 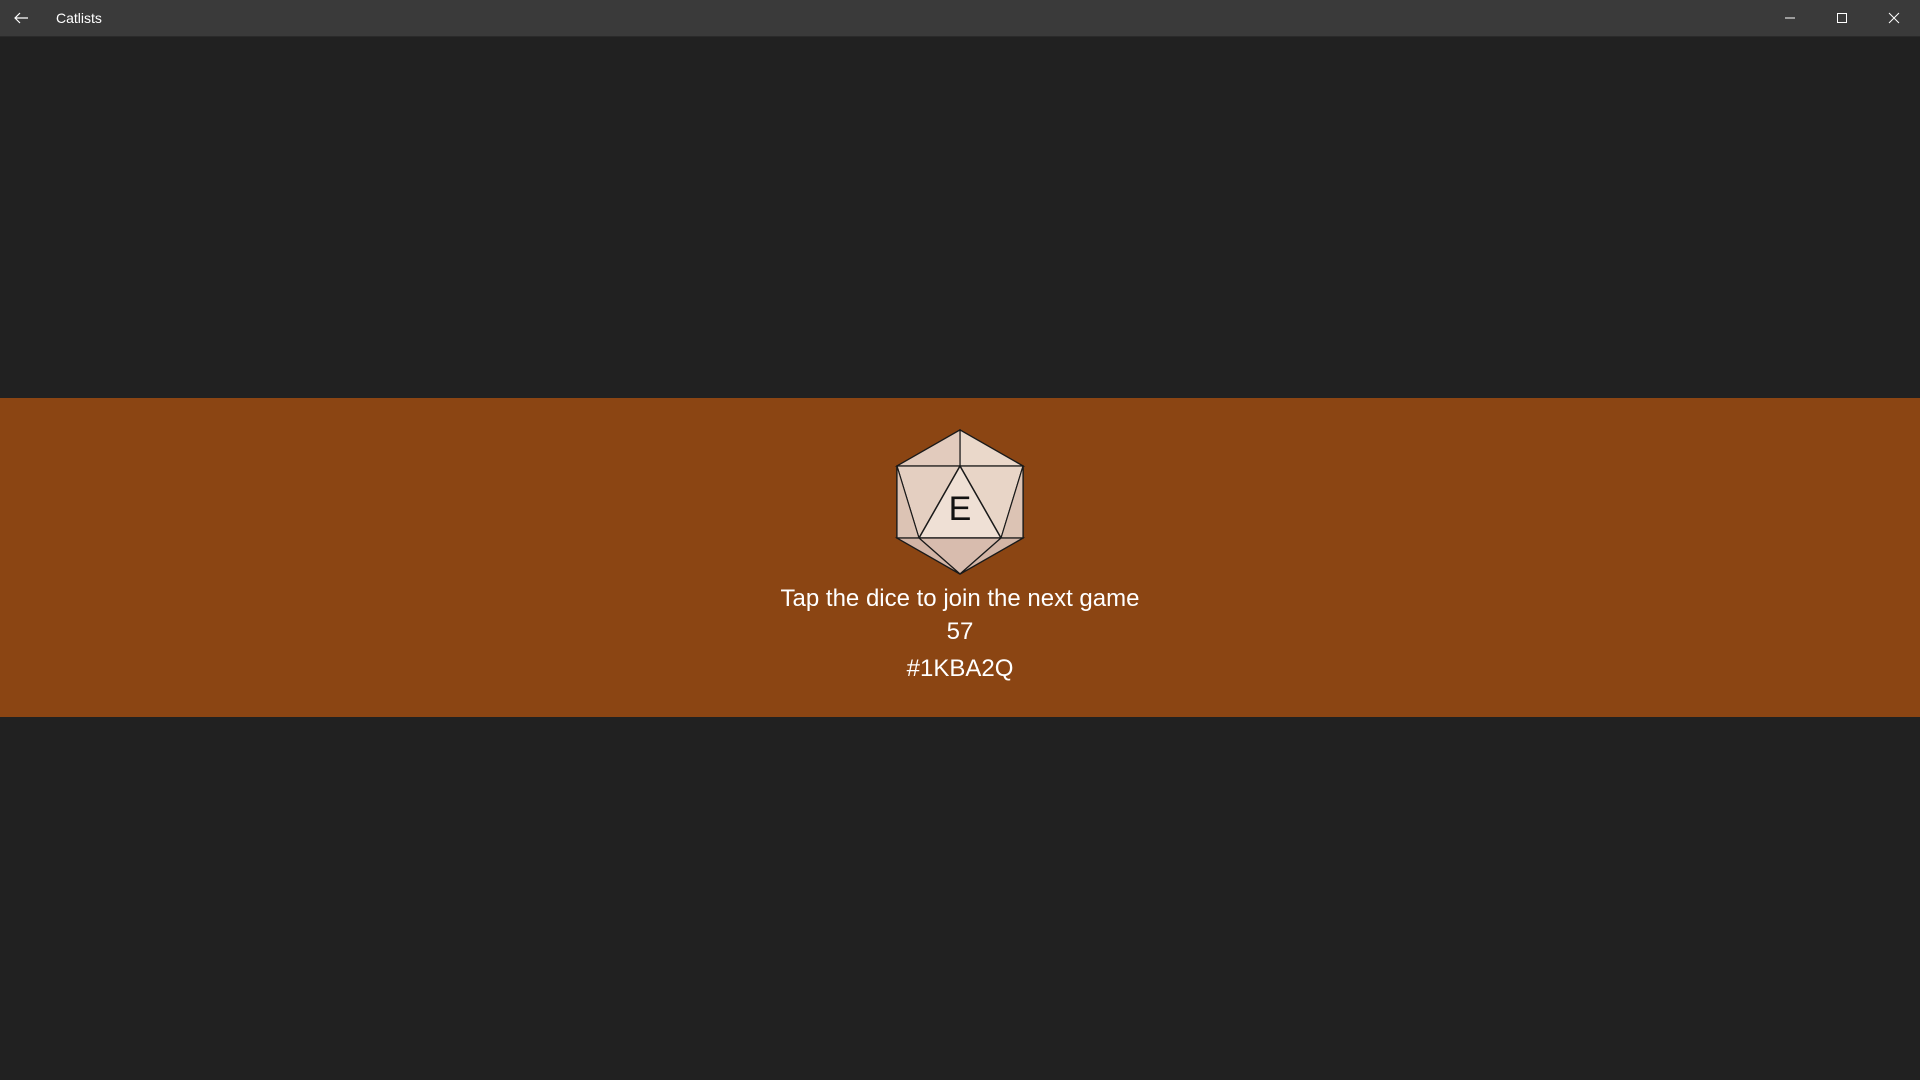 I want to click on minimize-button, so click(x=1790, y=18).